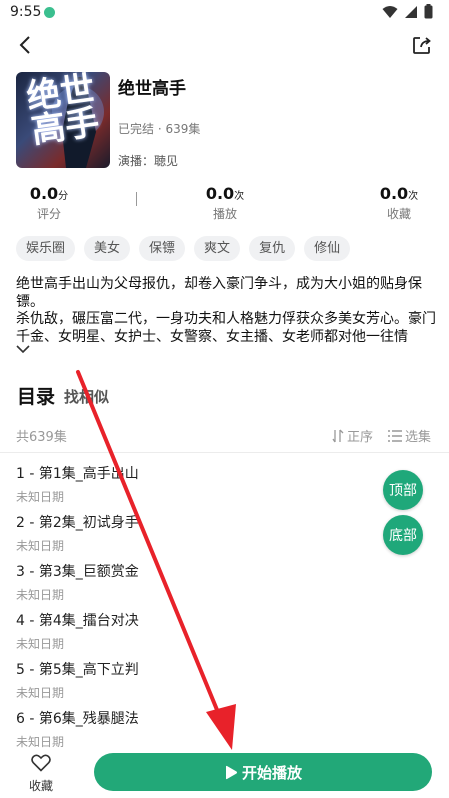 This screenshot has width=449, height=798. I want to click on stat-rating: 0.0分 评分, so click(49, 203).